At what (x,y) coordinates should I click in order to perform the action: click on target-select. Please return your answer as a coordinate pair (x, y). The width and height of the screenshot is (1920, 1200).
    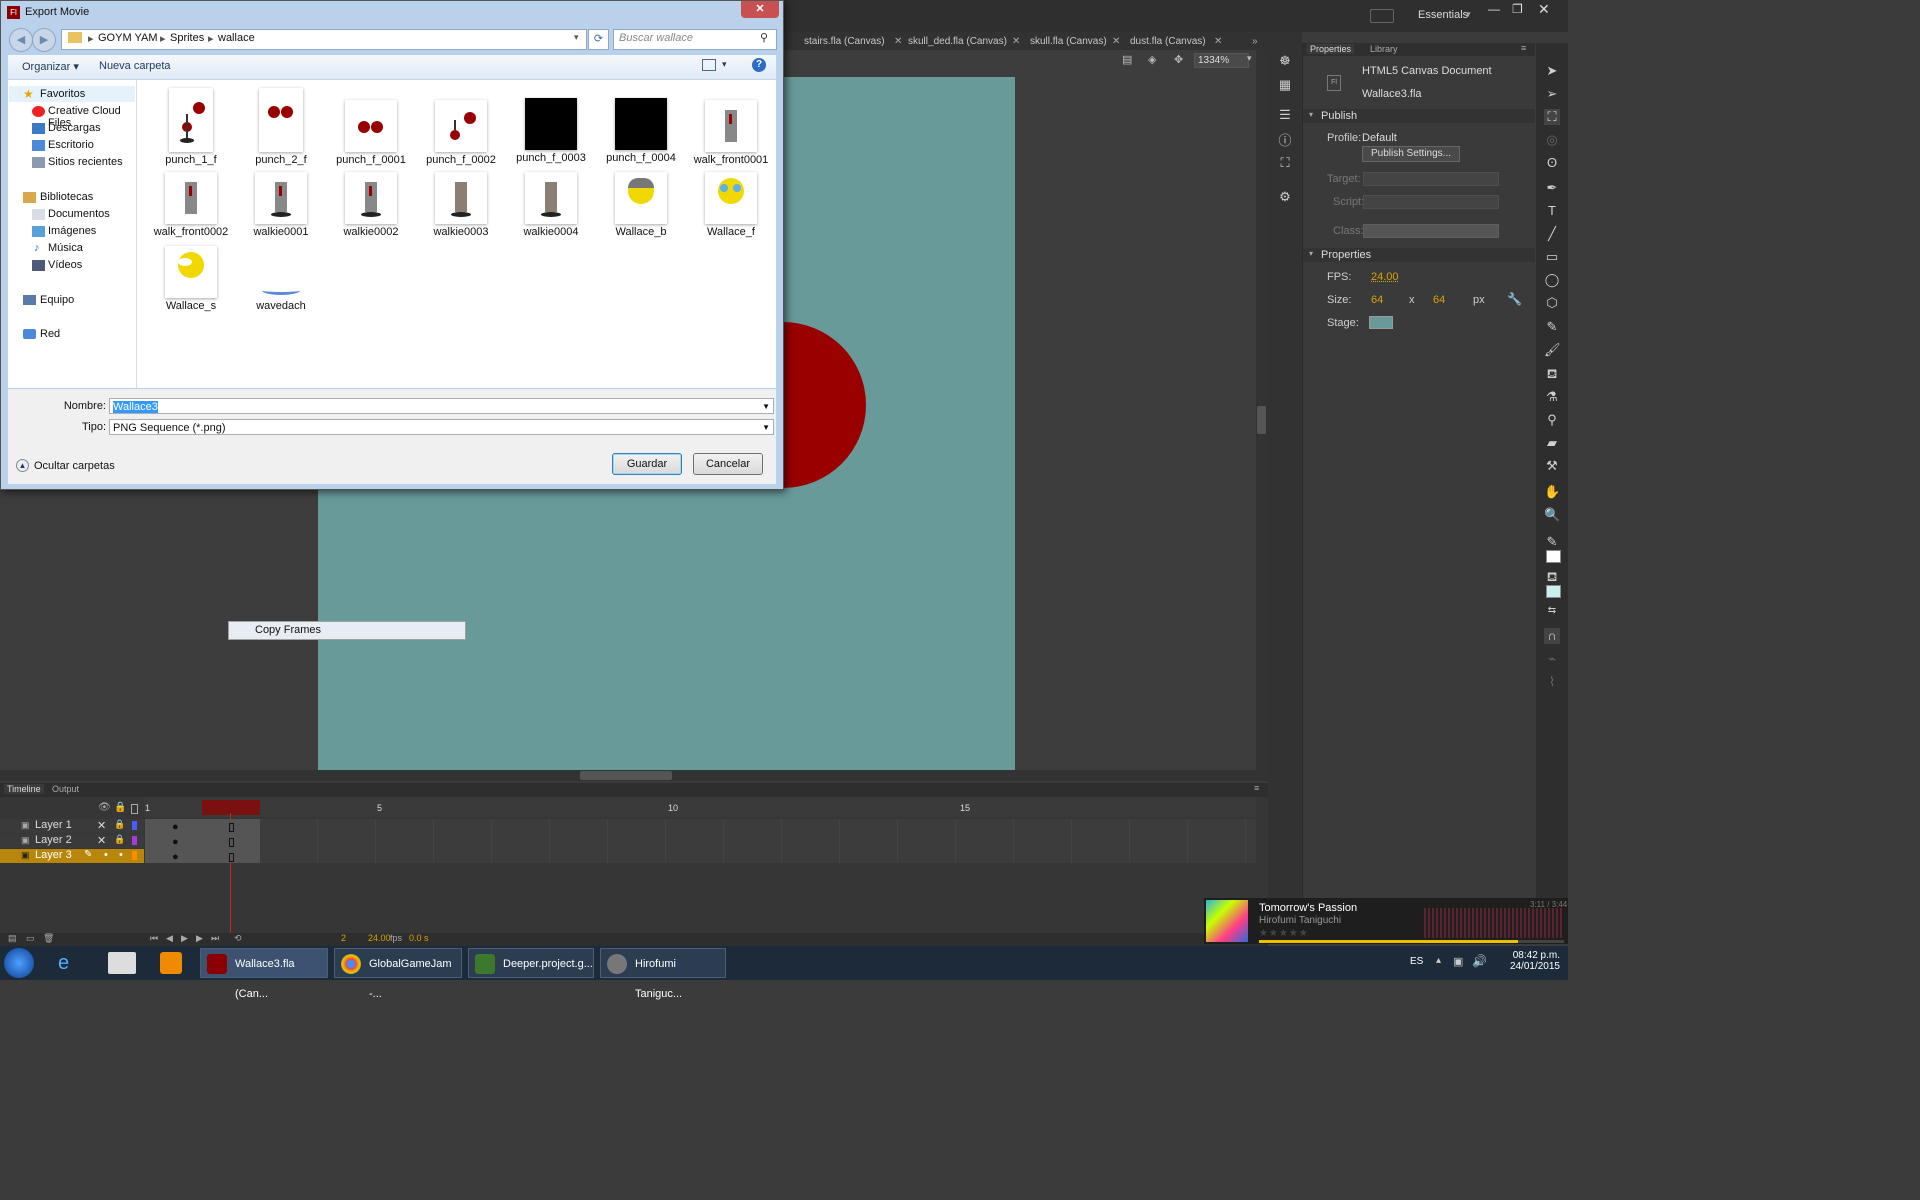
    Looking at the image, I should click on (1431, 179).